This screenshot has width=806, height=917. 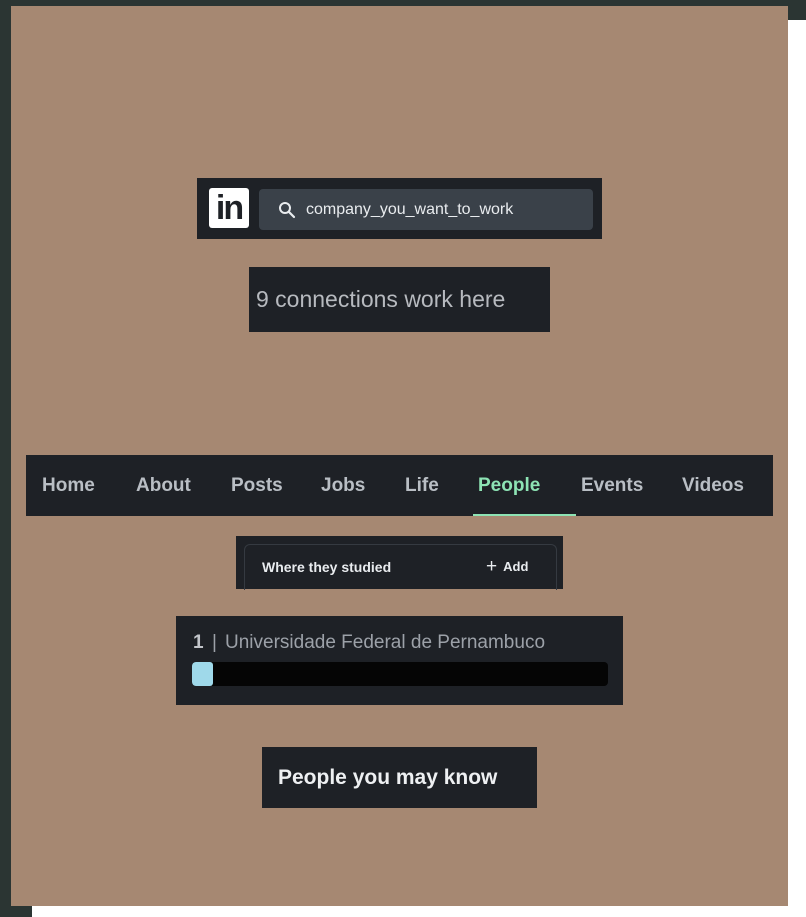 I want to click on connections-count-text: 9 connections work here, so click(x=399, y=299).